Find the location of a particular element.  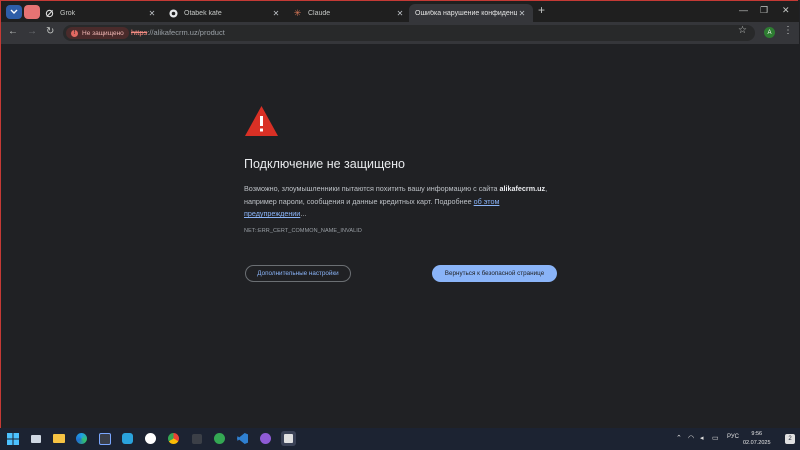

warning-triangle-icon is located at coordinates (261, 121).